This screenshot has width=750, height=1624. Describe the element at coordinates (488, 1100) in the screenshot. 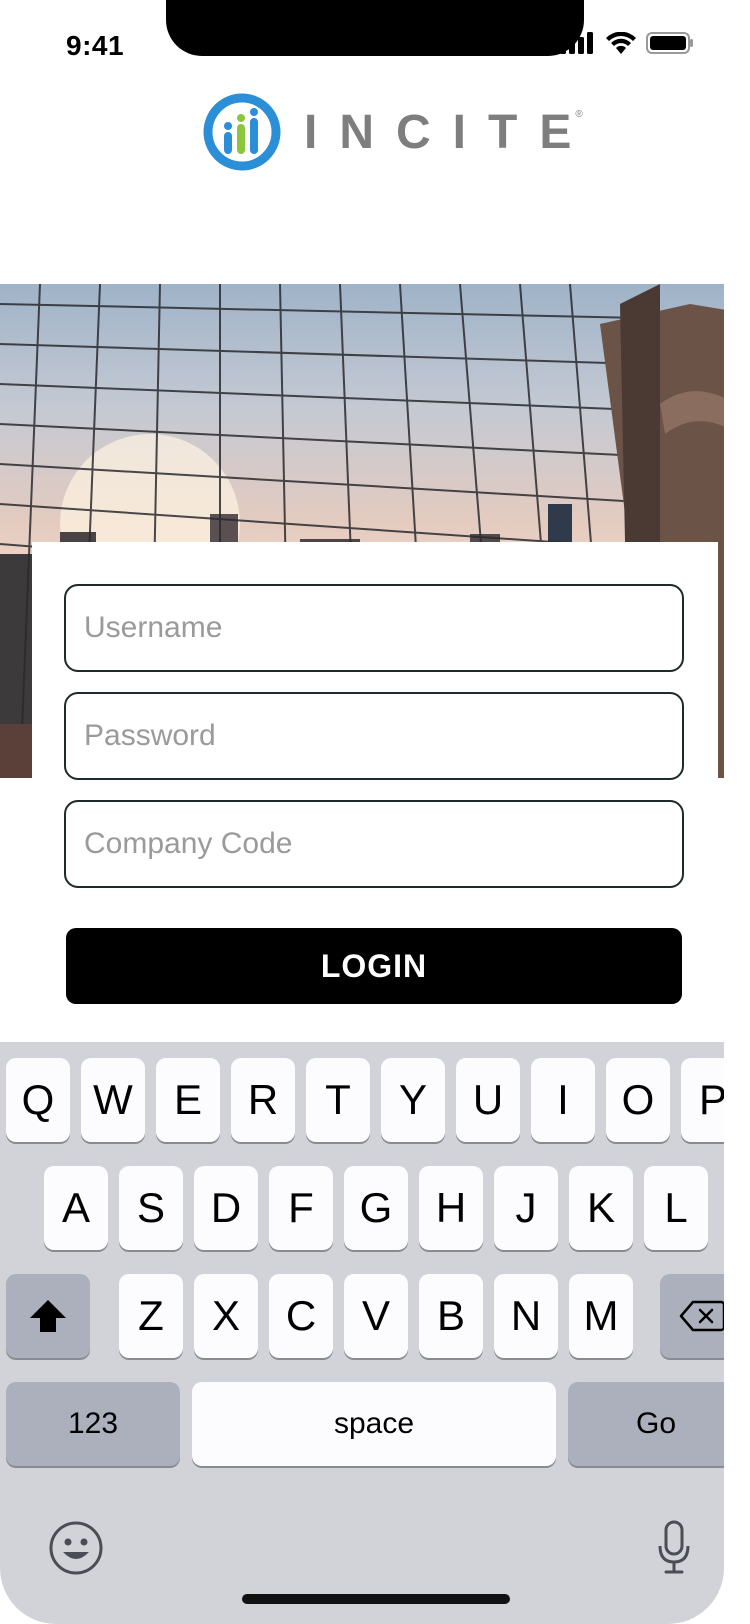

I see `key-u: U` at that location.